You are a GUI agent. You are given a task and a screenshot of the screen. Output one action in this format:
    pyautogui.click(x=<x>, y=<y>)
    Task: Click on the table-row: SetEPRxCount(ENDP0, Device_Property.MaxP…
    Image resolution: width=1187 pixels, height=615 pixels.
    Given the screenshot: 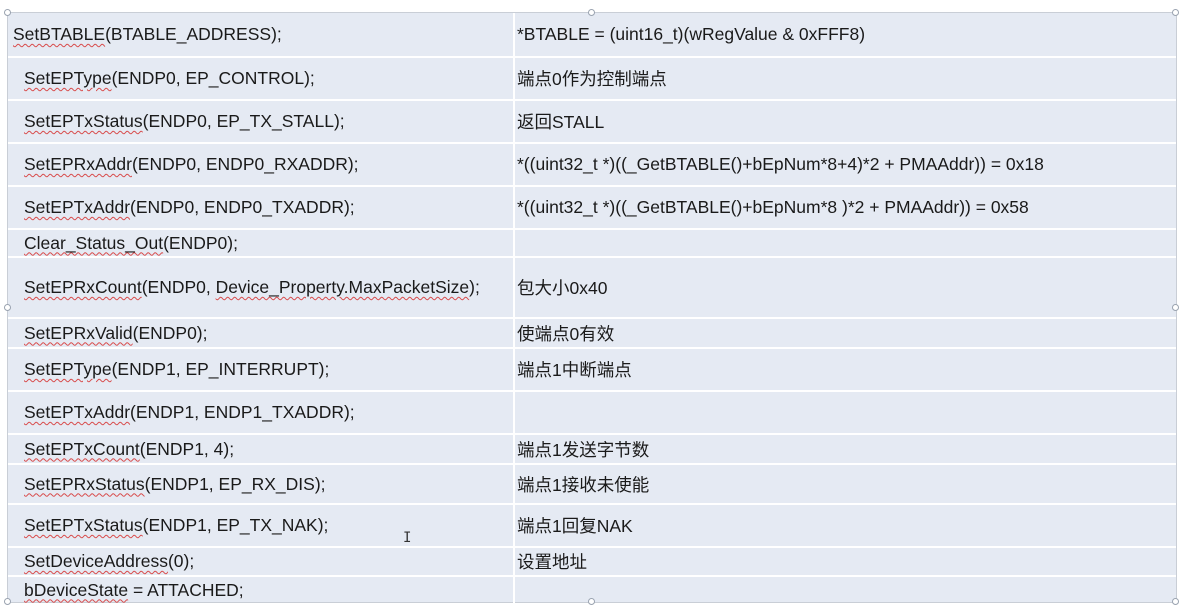 What is the action you would take?
    pyautogui.click(x=592, y=288)
    